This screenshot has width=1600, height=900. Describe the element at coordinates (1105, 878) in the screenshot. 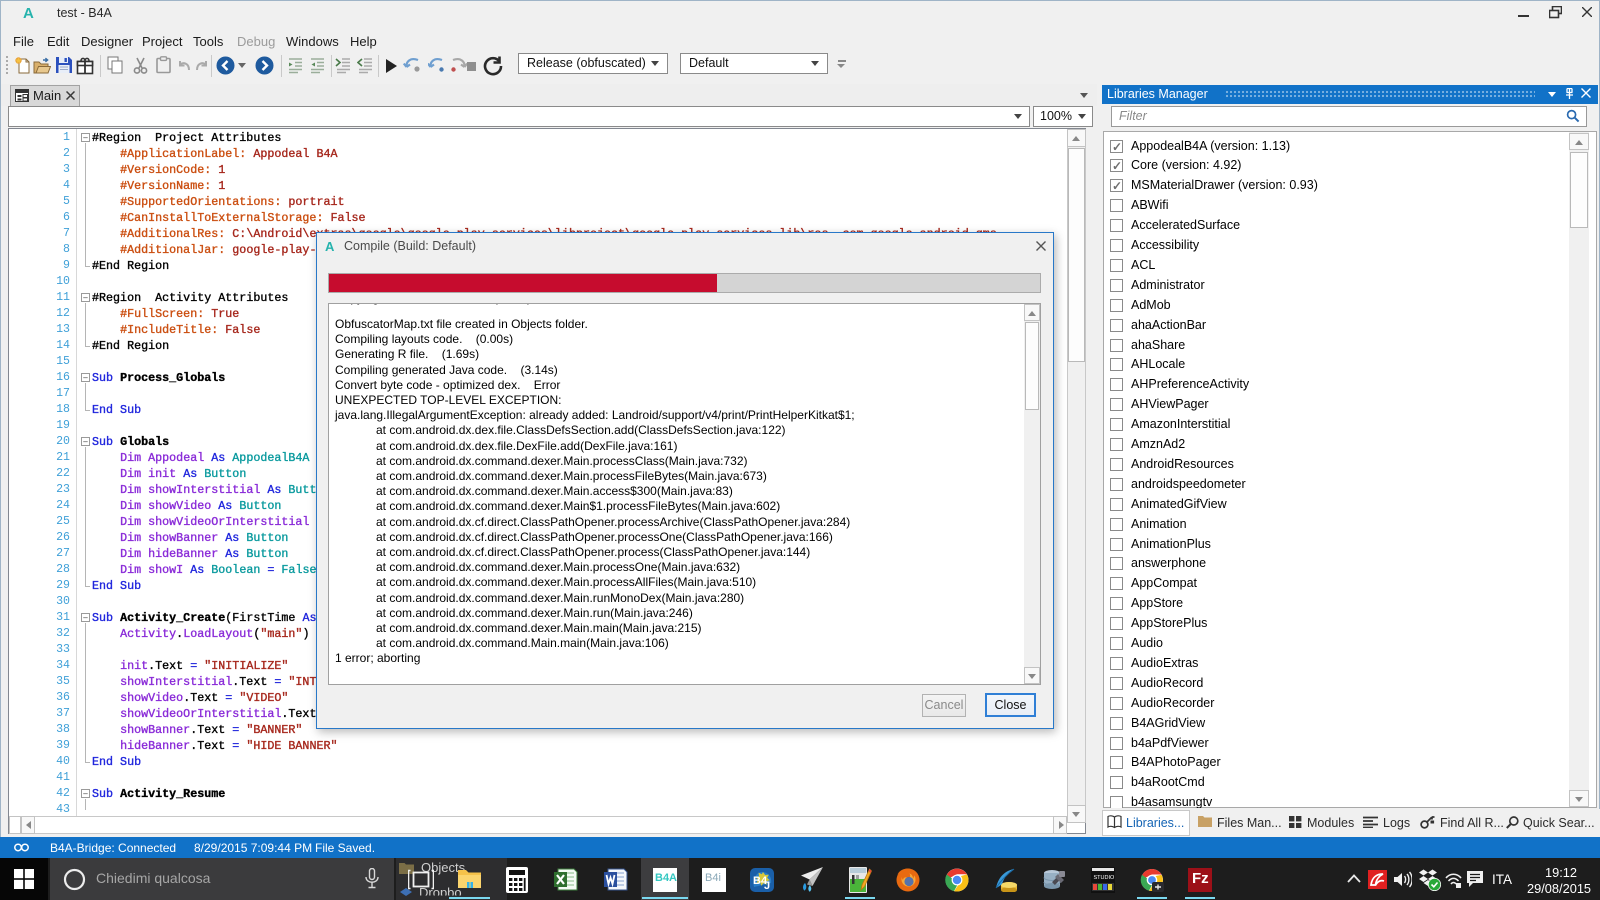

I see `svg-text: STUDIO` at that location.